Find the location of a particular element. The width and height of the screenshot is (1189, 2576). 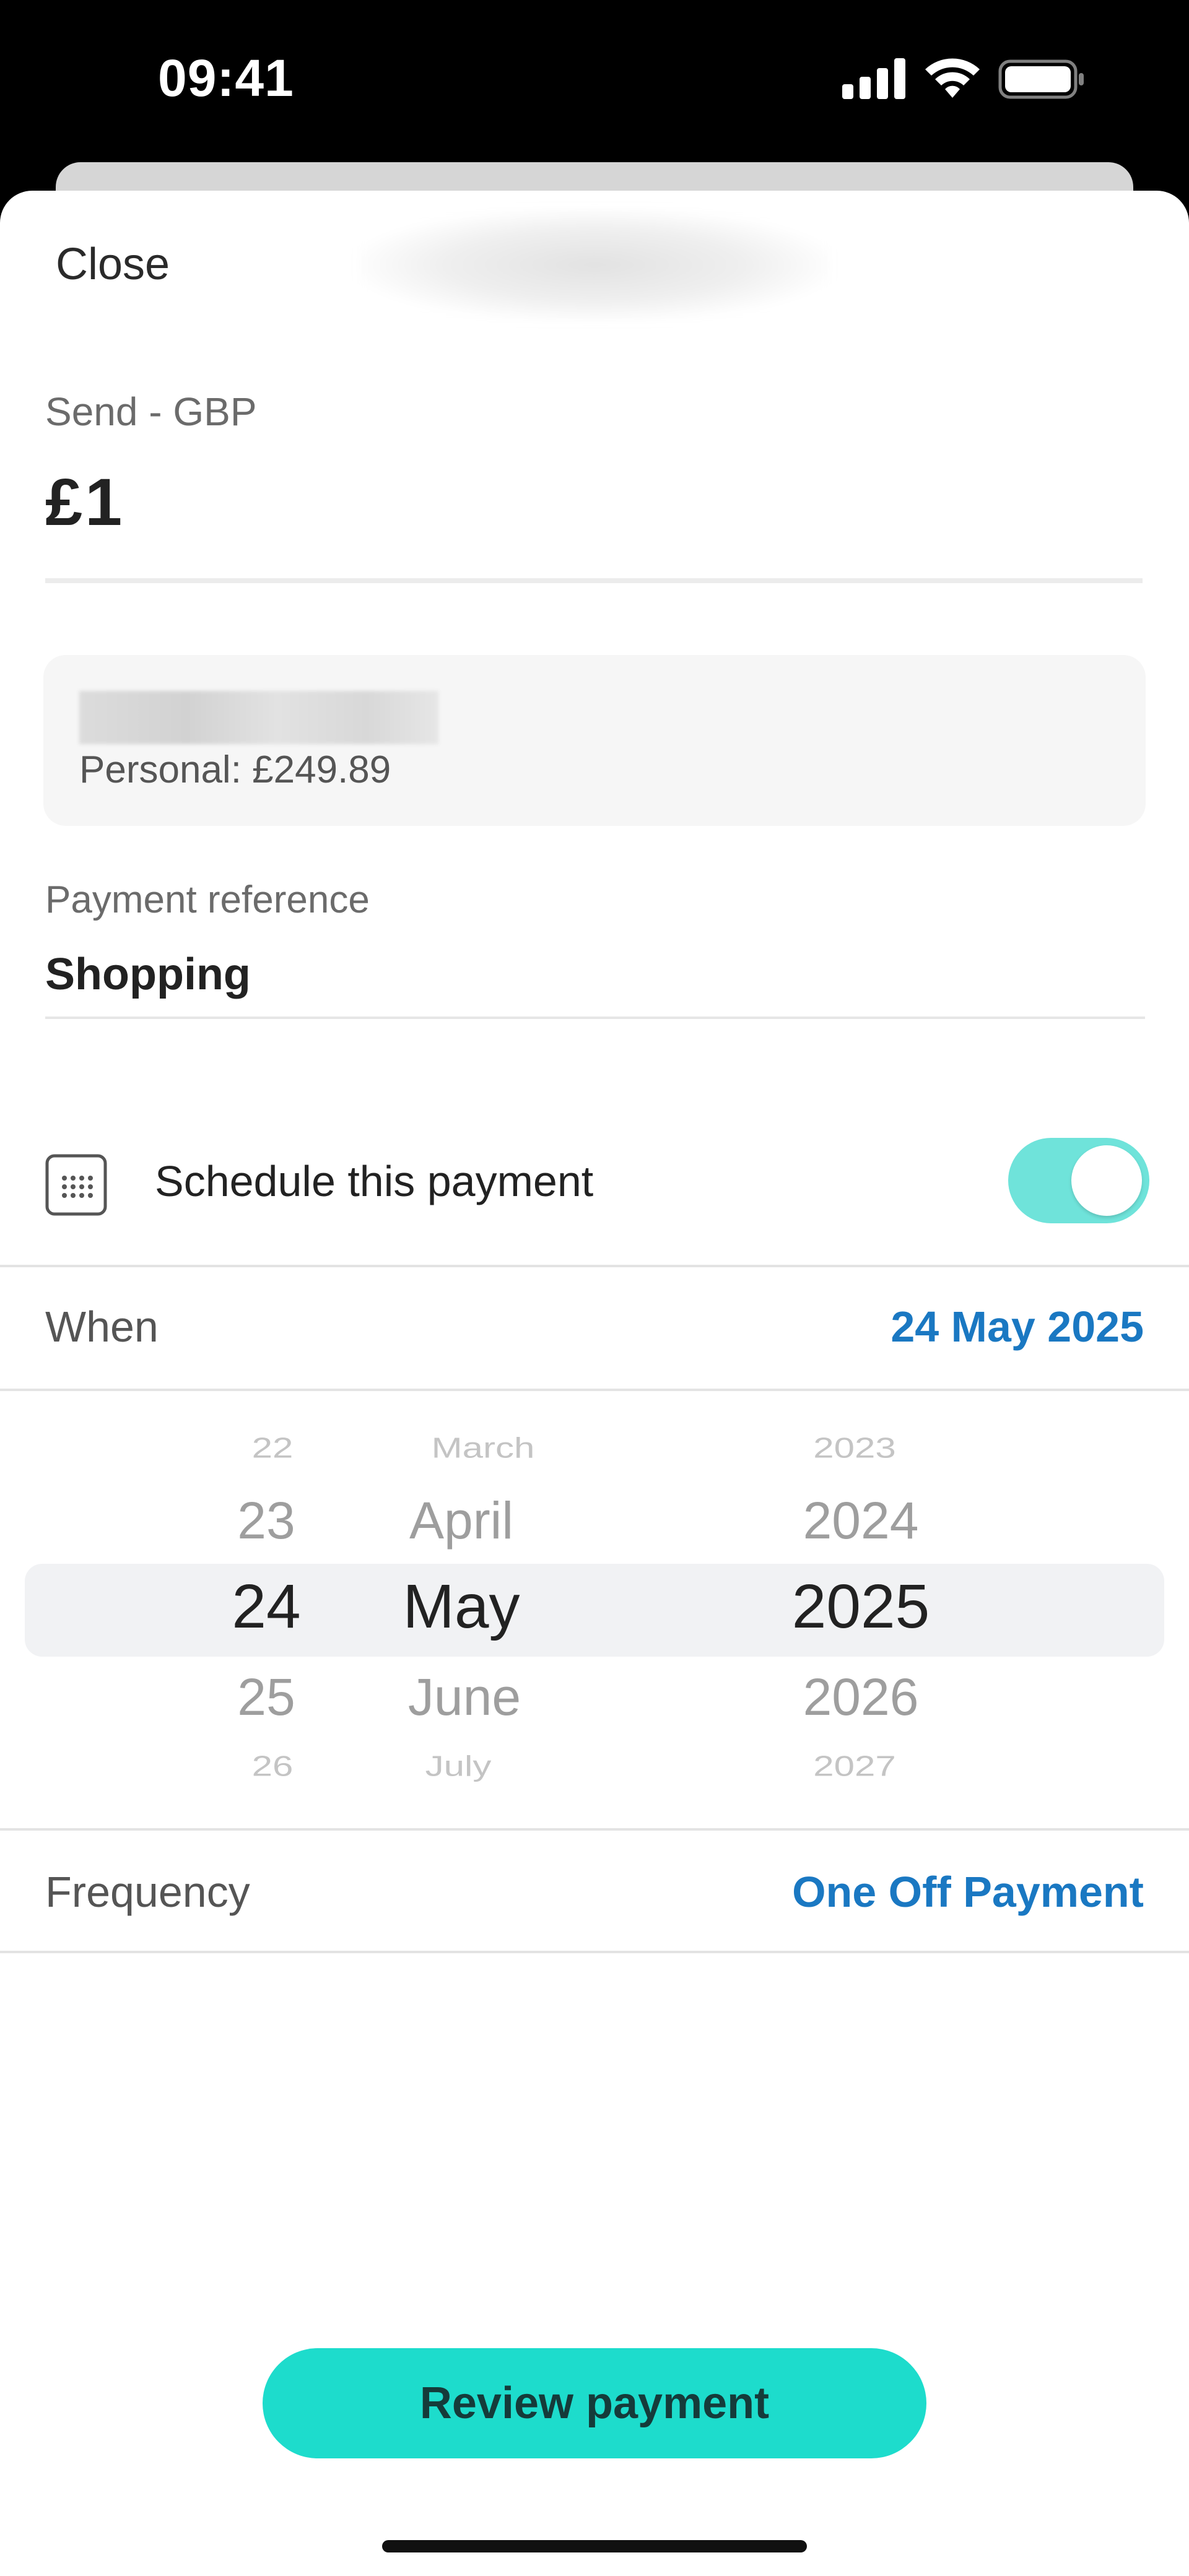

redacted-account-name is located at coordinates (258, 717).